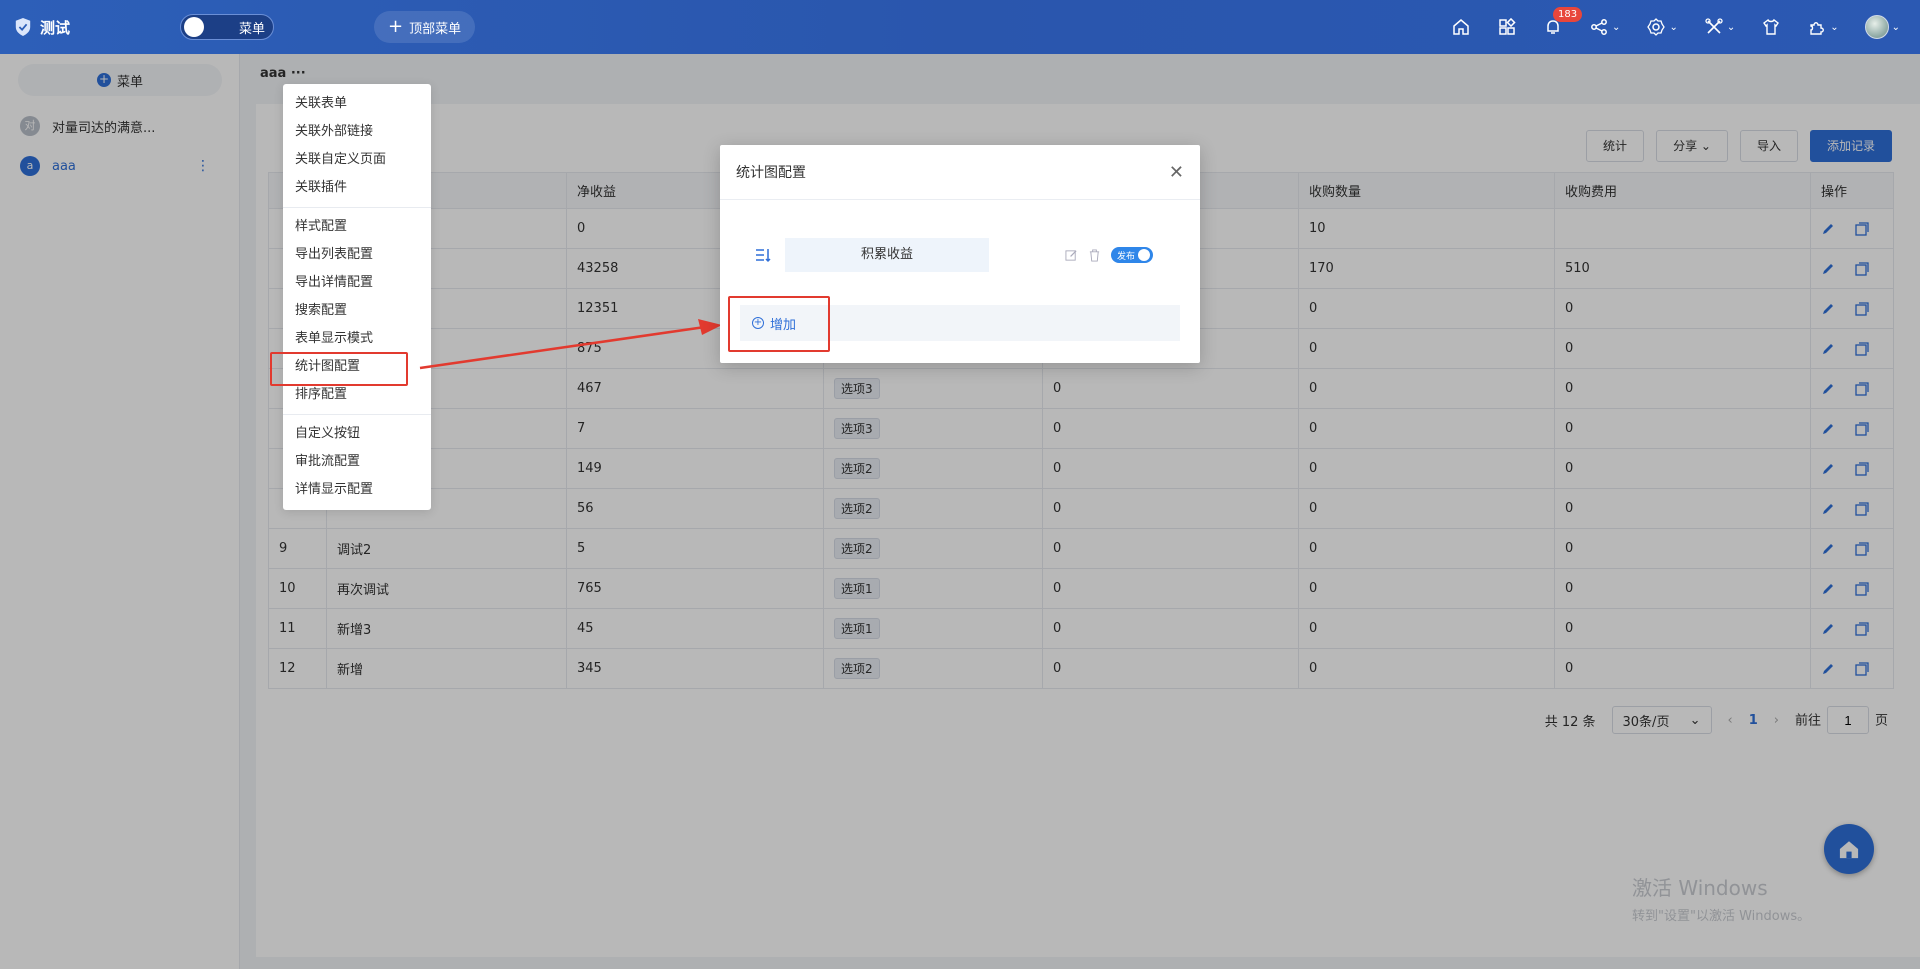 The width and height of the screenshot is (1920, 969). I want to click on config-item-actions: 发布, so click(1109, 255).